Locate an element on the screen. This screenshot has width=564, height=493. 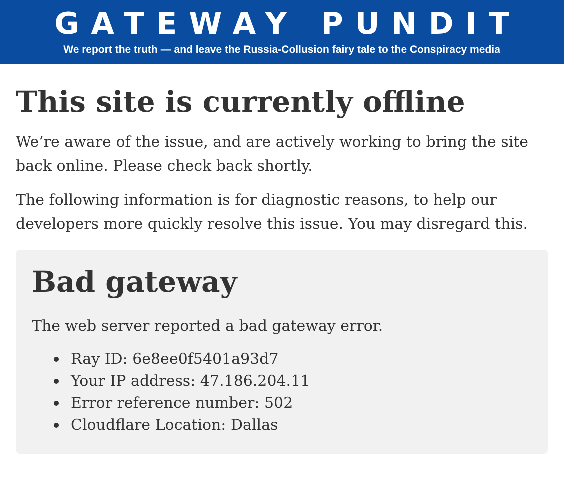
detail-item: Ray ID: 6e8ee0f5401a93d7 is located at coordinates (175, 359).